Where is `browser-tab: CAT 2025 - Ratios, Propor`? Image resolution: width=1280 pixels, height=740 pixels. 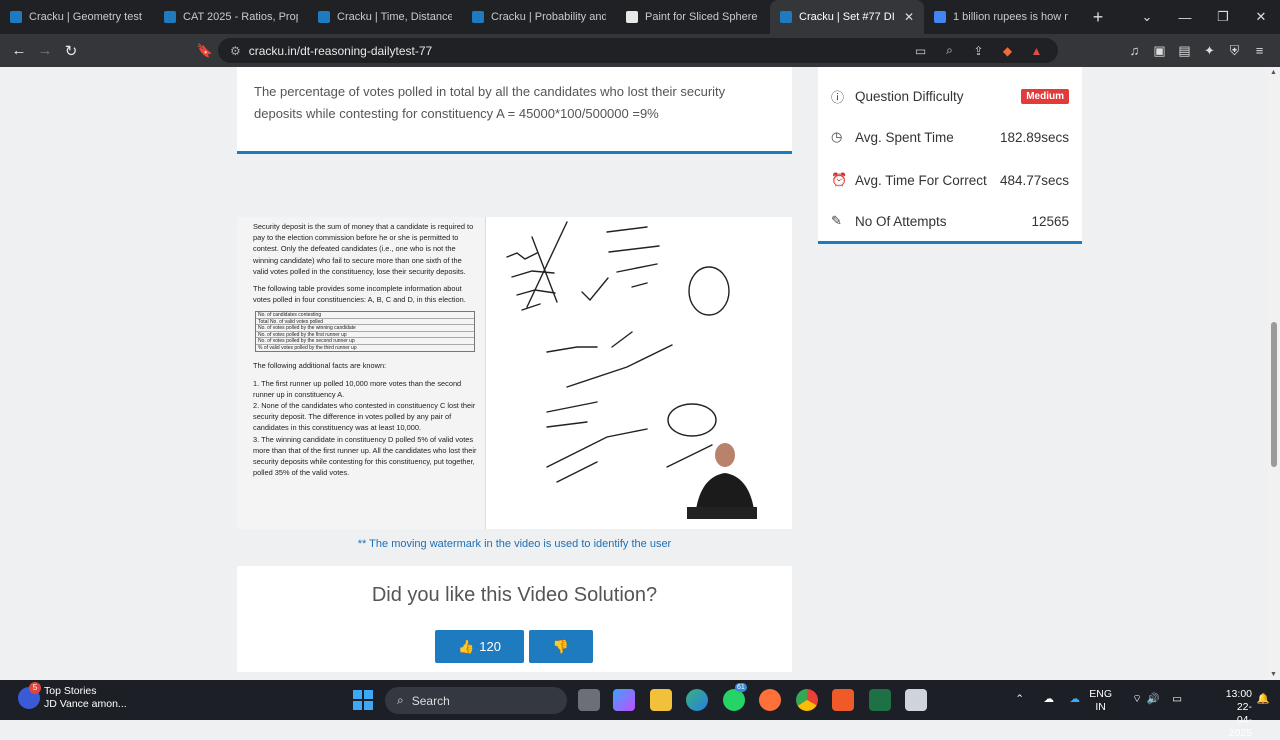
browser-tab: CAT 2025 - Ratios, Propor is located at coordinates (231, 17).